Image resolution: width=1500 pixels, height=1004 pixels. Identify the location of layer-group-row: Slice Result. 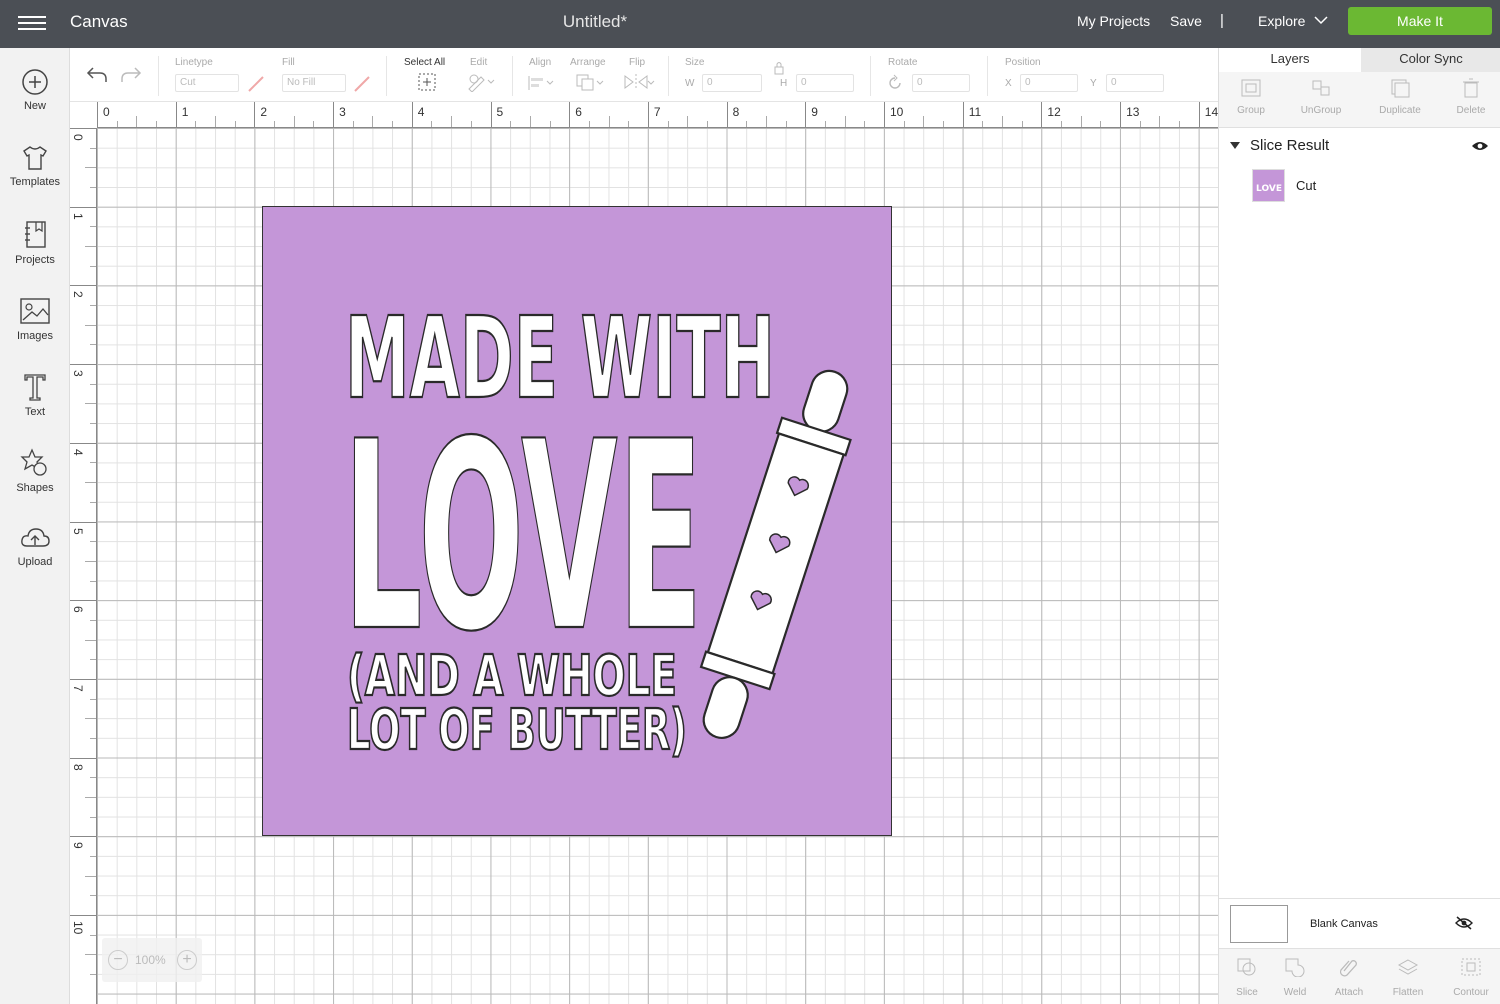
(1359, 147).